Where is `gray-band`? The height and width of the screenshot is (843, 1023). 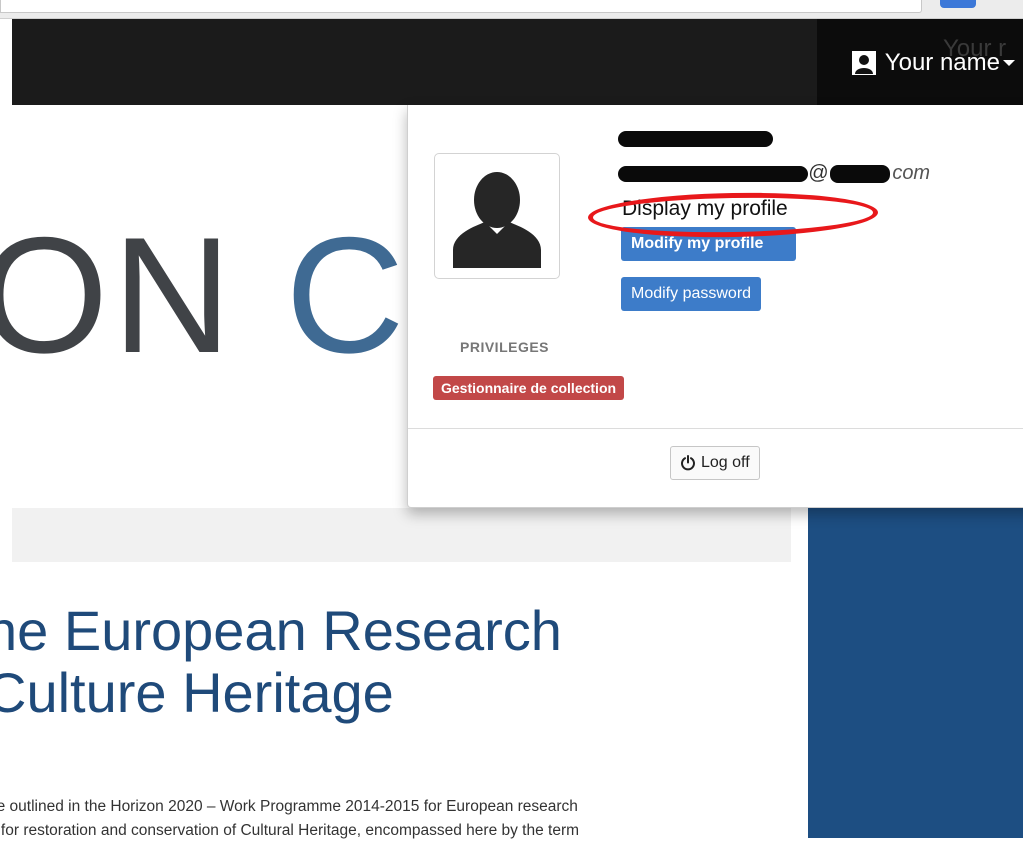 gray-band is located at coordinates (401, 535).